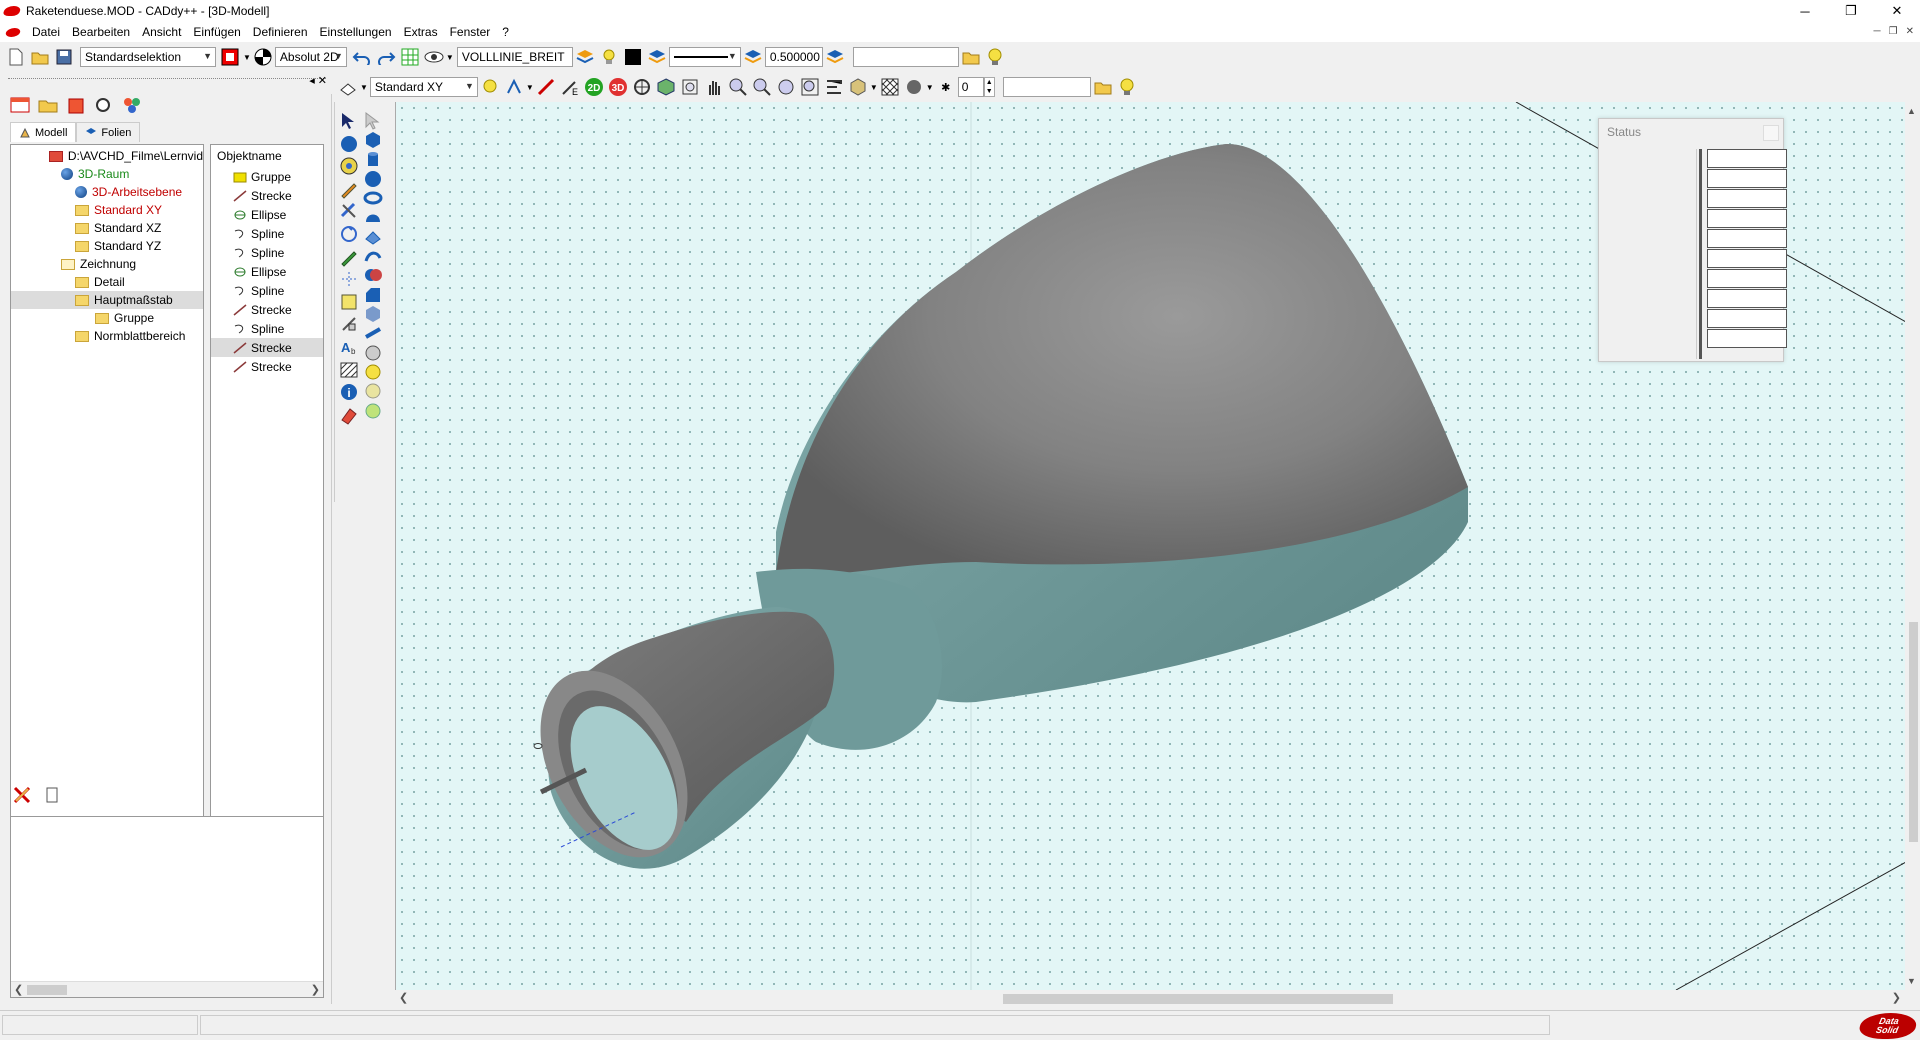  I want to click on modify-icon, so click(349, 211).